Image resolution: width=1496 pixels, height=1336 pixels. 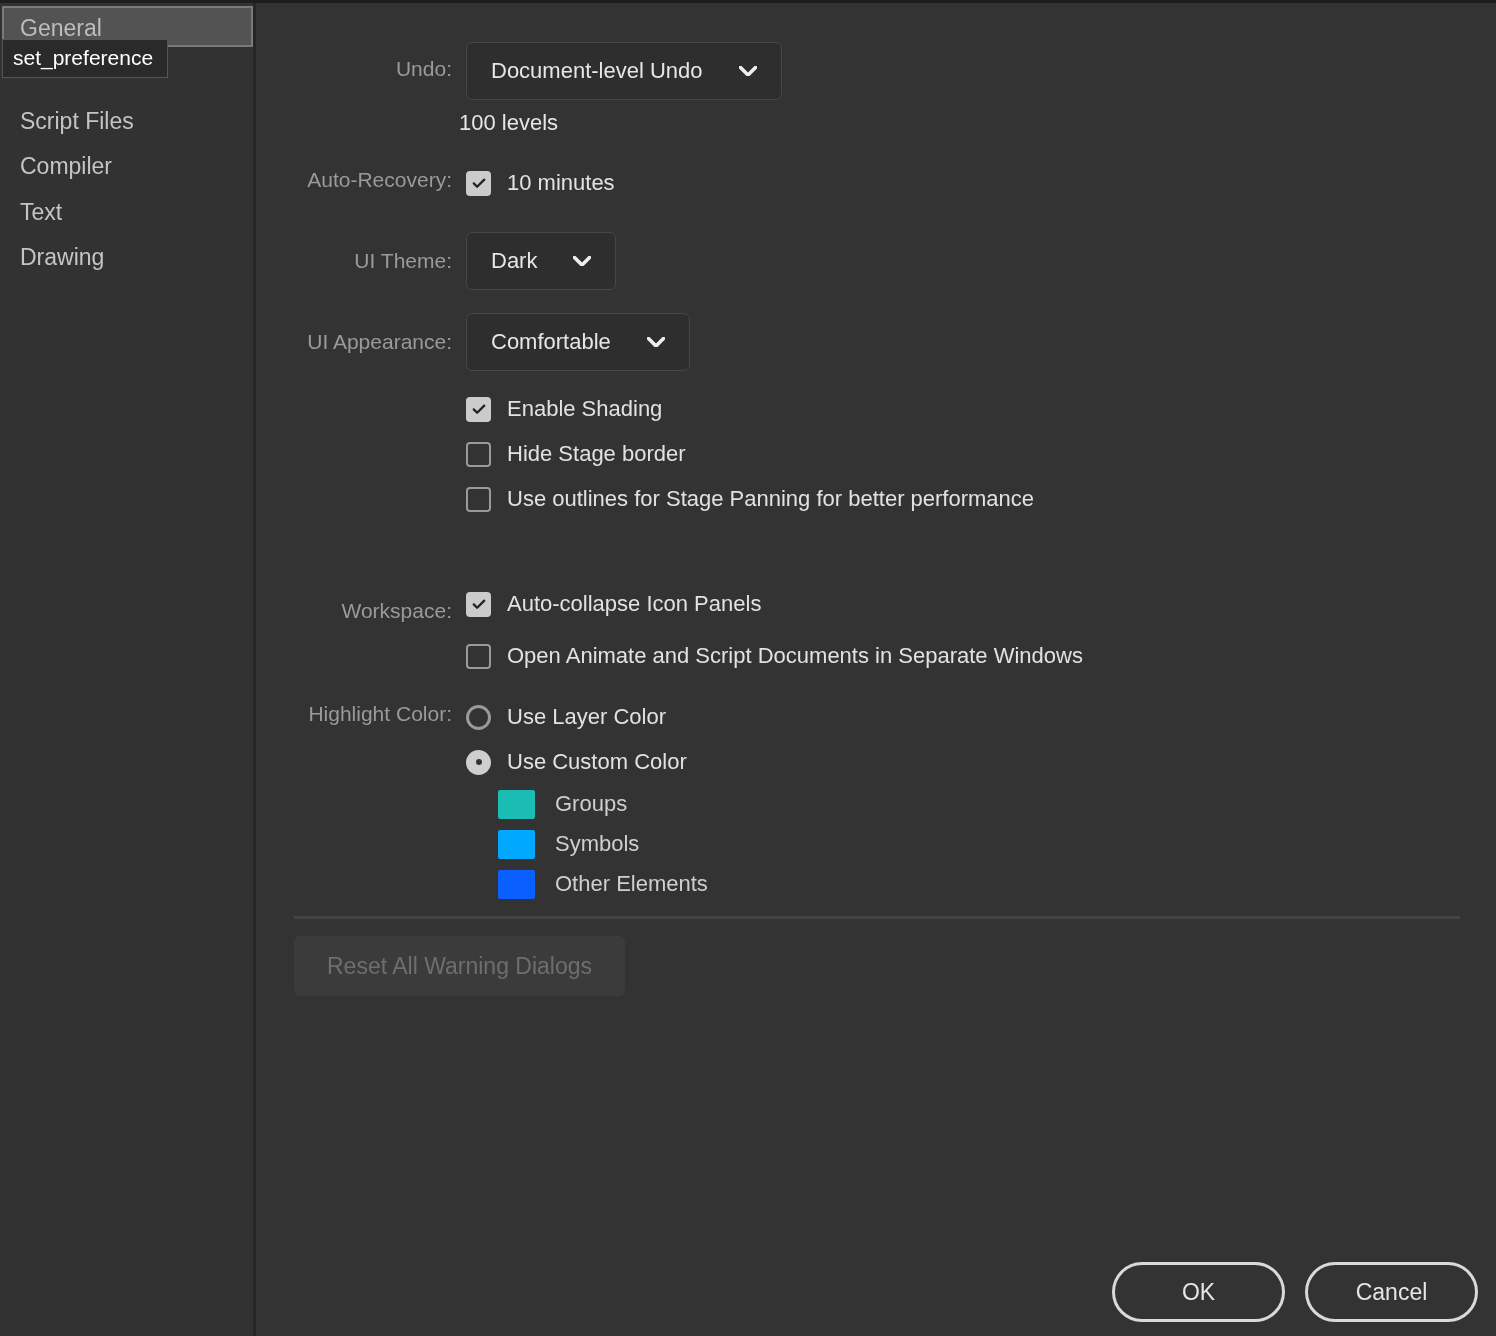 What do you see at coordinates (127, 255) in the screenshot?
I see `sidebar-item: Drawing` at bounding box center [127, 255].